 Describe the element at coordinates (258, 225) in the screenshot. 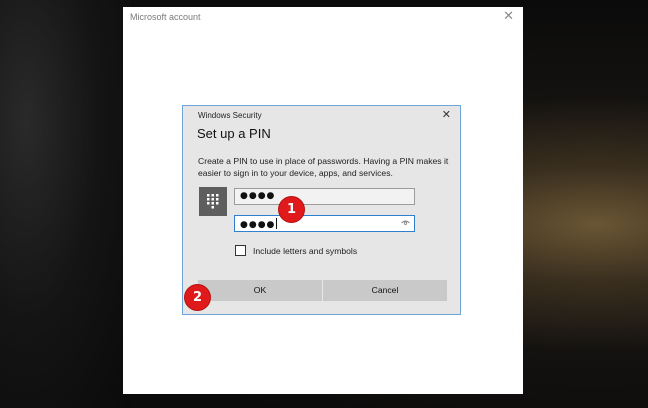

I see `confirm-pin-value: ●●●●` at that location.